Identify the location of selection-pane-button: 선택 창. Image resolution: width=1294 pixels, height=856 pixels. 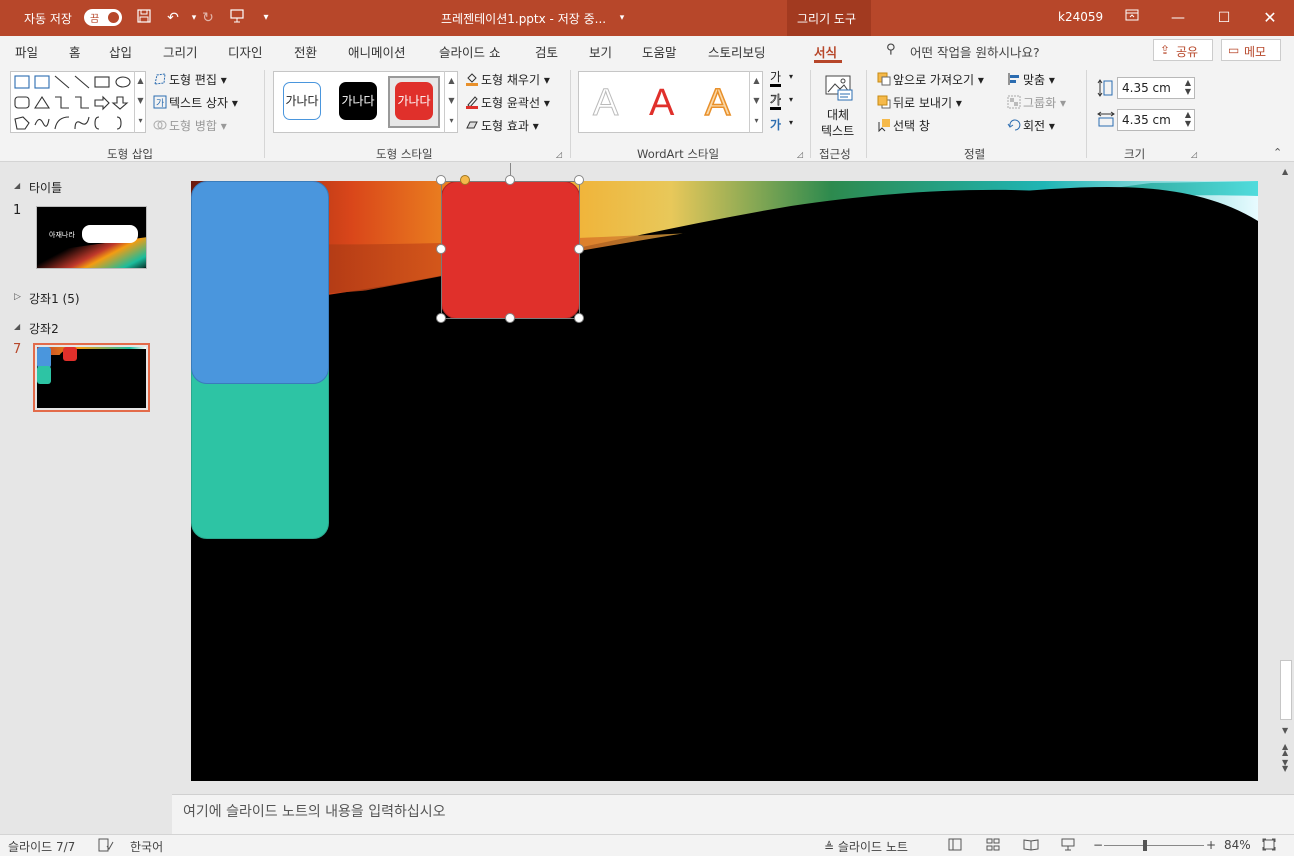
(903, 125).